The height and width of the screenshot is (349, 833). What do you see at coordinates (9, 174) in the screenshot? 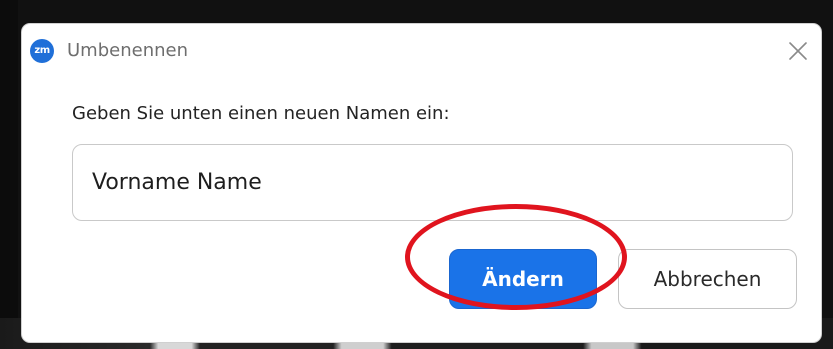
I see `background-left` at bounding box center [9, 174].